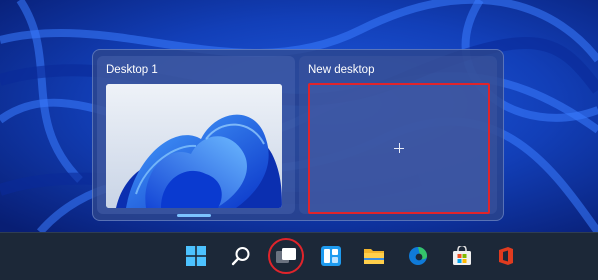  I want to click on new-desktop-button, so click(399, 148).